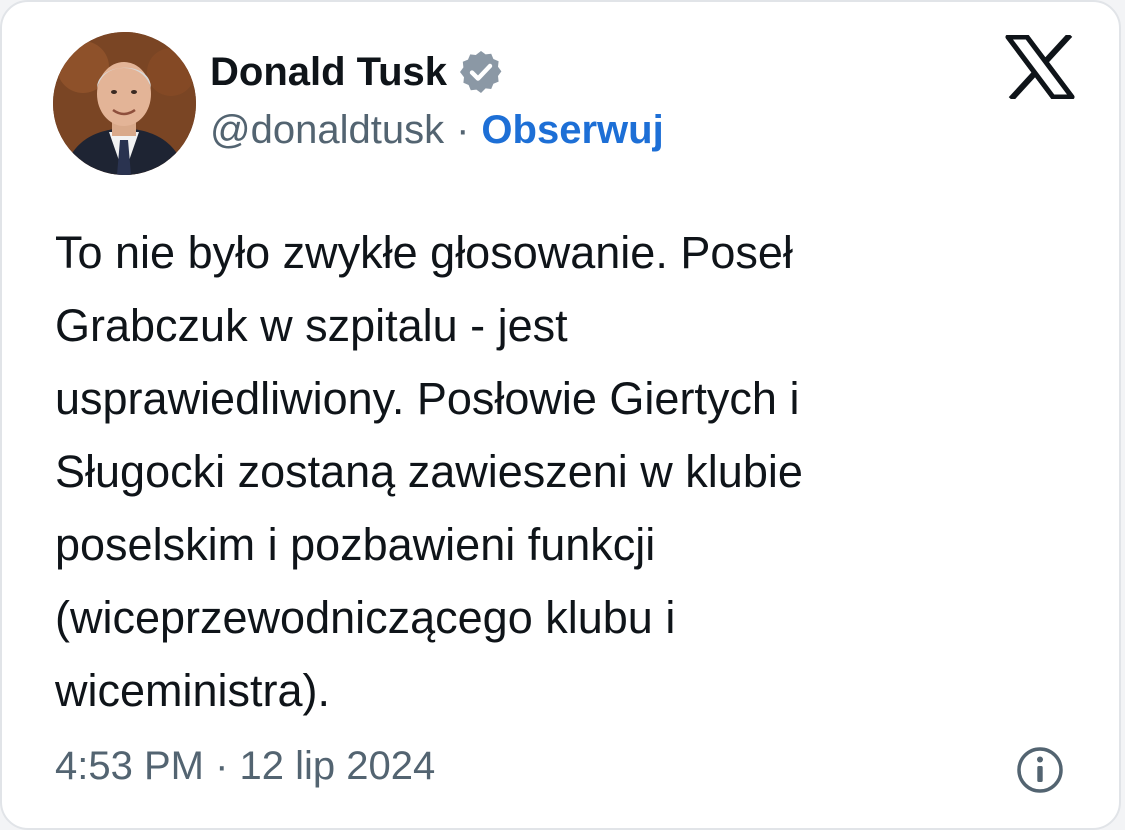 This screenshot has width=1125, height=830. Describe the element at coordinates (1040, 770) in the screenshot. I see `info-icon` at that location.